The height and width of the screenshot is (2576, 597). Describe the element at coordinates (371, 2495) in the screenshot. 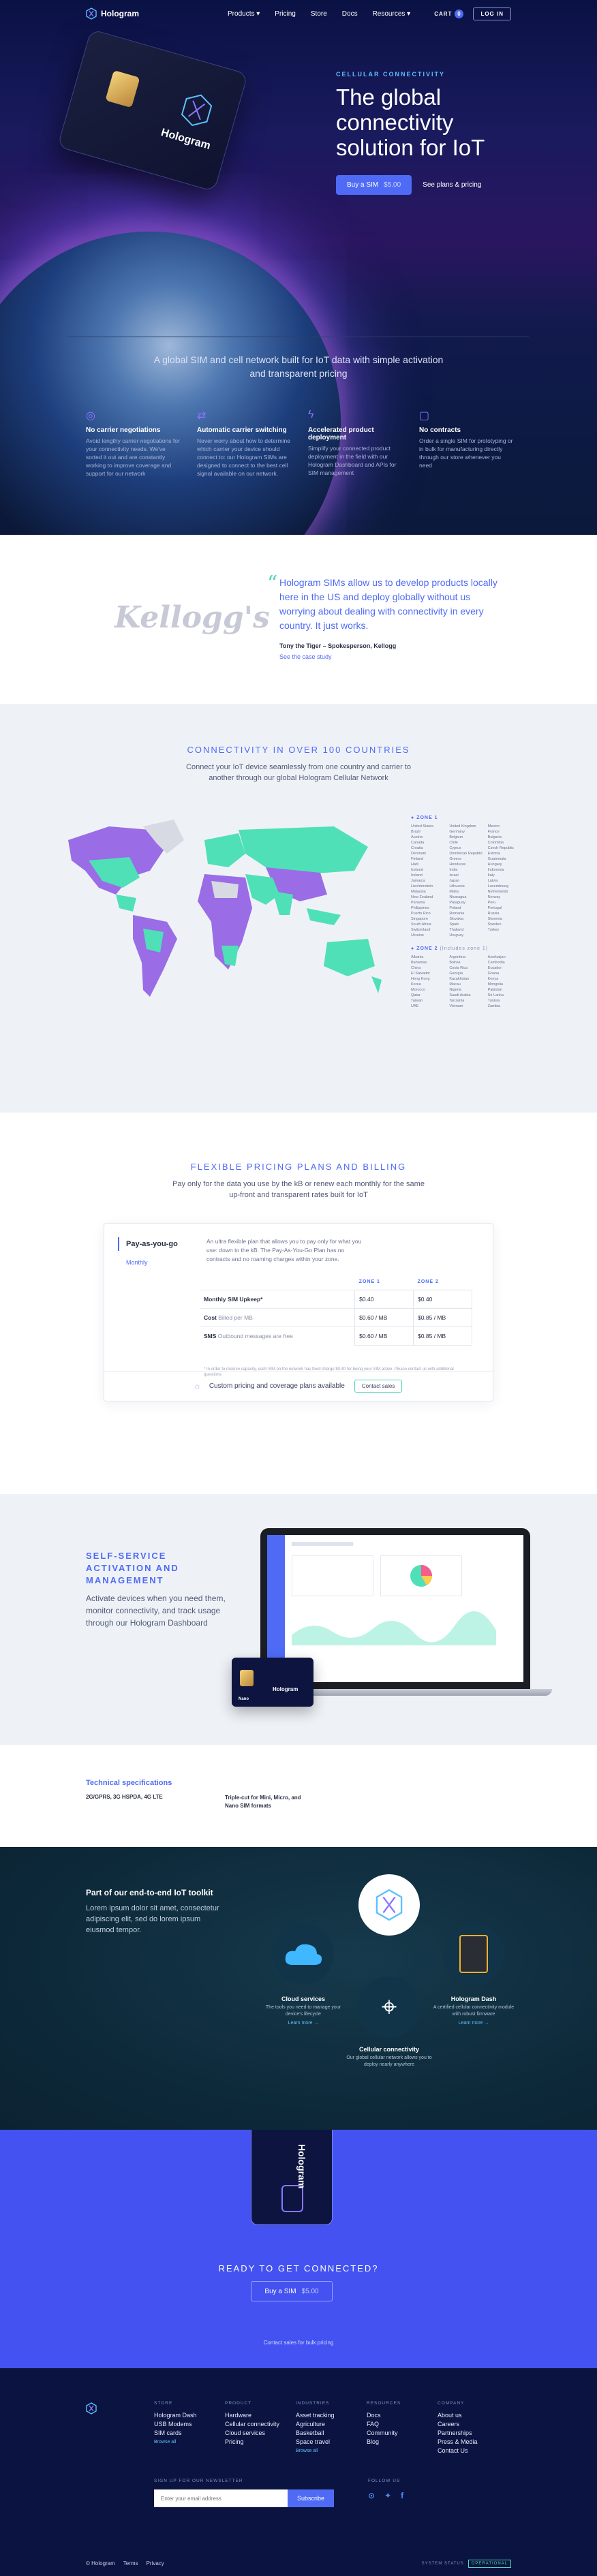

I see `github-icon: ⊙` at that location.